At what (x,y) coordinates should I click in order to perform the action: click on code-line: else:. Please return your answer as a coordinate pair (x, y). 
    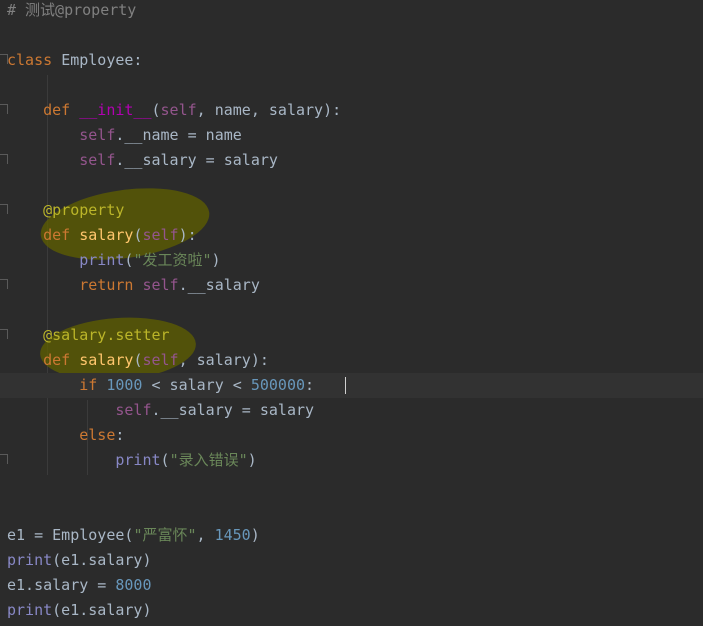
    Looking at the image, I should click on (351, 435).